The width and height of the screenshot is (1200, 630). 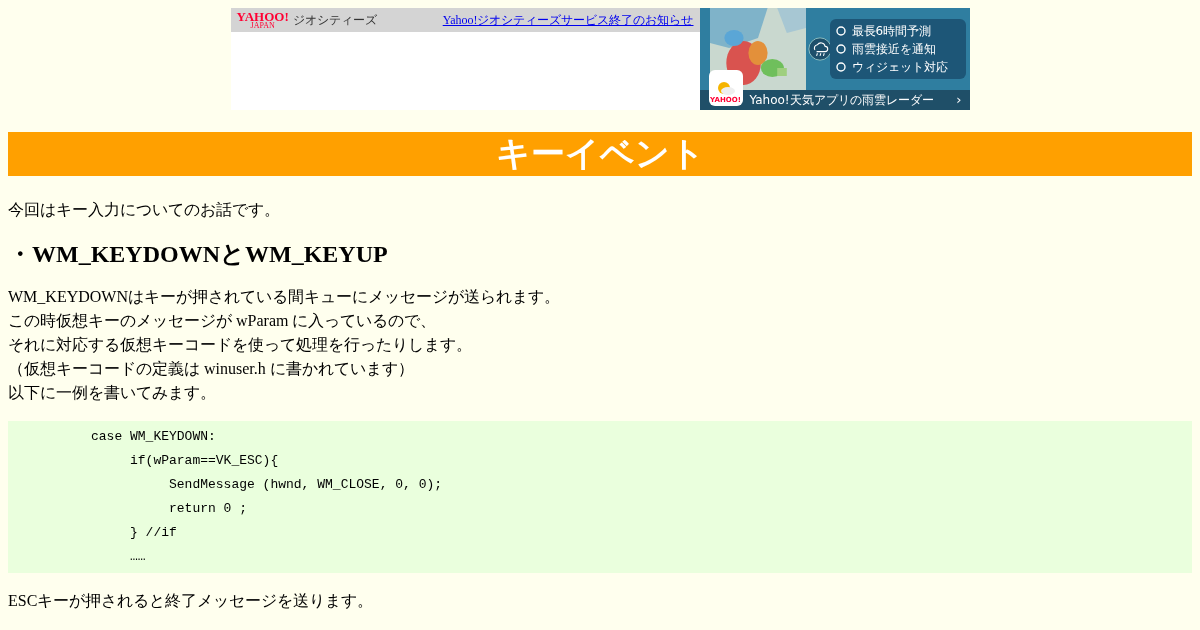 I want to click on section-heading: ・WM_KEYDOWNとWM_KEYUP, so click(x=198, y=254).